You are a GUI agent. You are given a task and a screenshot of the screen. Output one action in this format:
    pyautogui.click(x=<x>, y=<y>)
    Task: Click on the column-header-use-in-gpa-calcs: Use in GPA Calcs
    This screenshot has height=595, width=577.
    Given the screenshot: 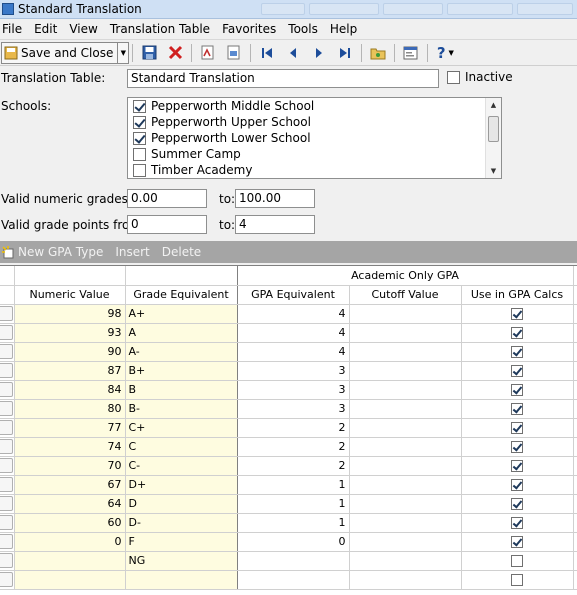 What is the action you would take?
    pyautogui.click(x=517, y=295)
    